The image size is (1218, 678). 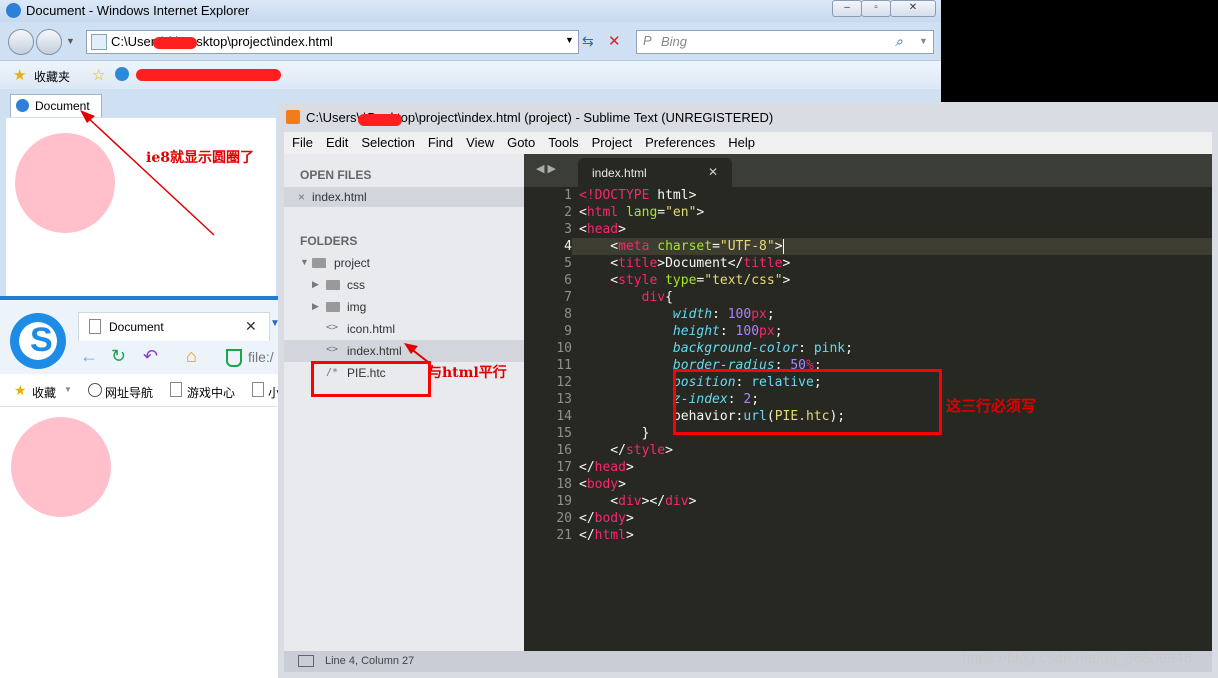 I want to click on arrow-line, so click(x=150, y=175).